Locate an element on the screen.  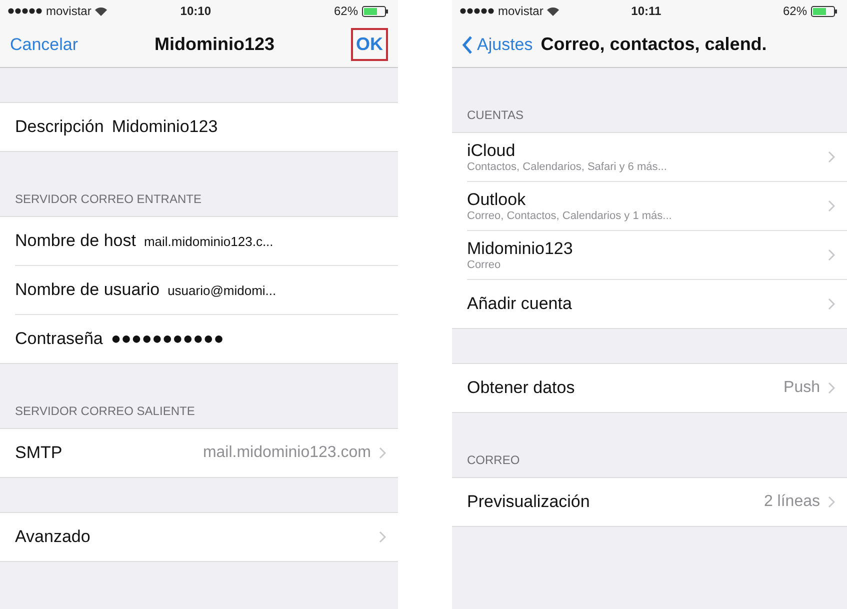
account-services: Correo is located at coordinates (484, 265).